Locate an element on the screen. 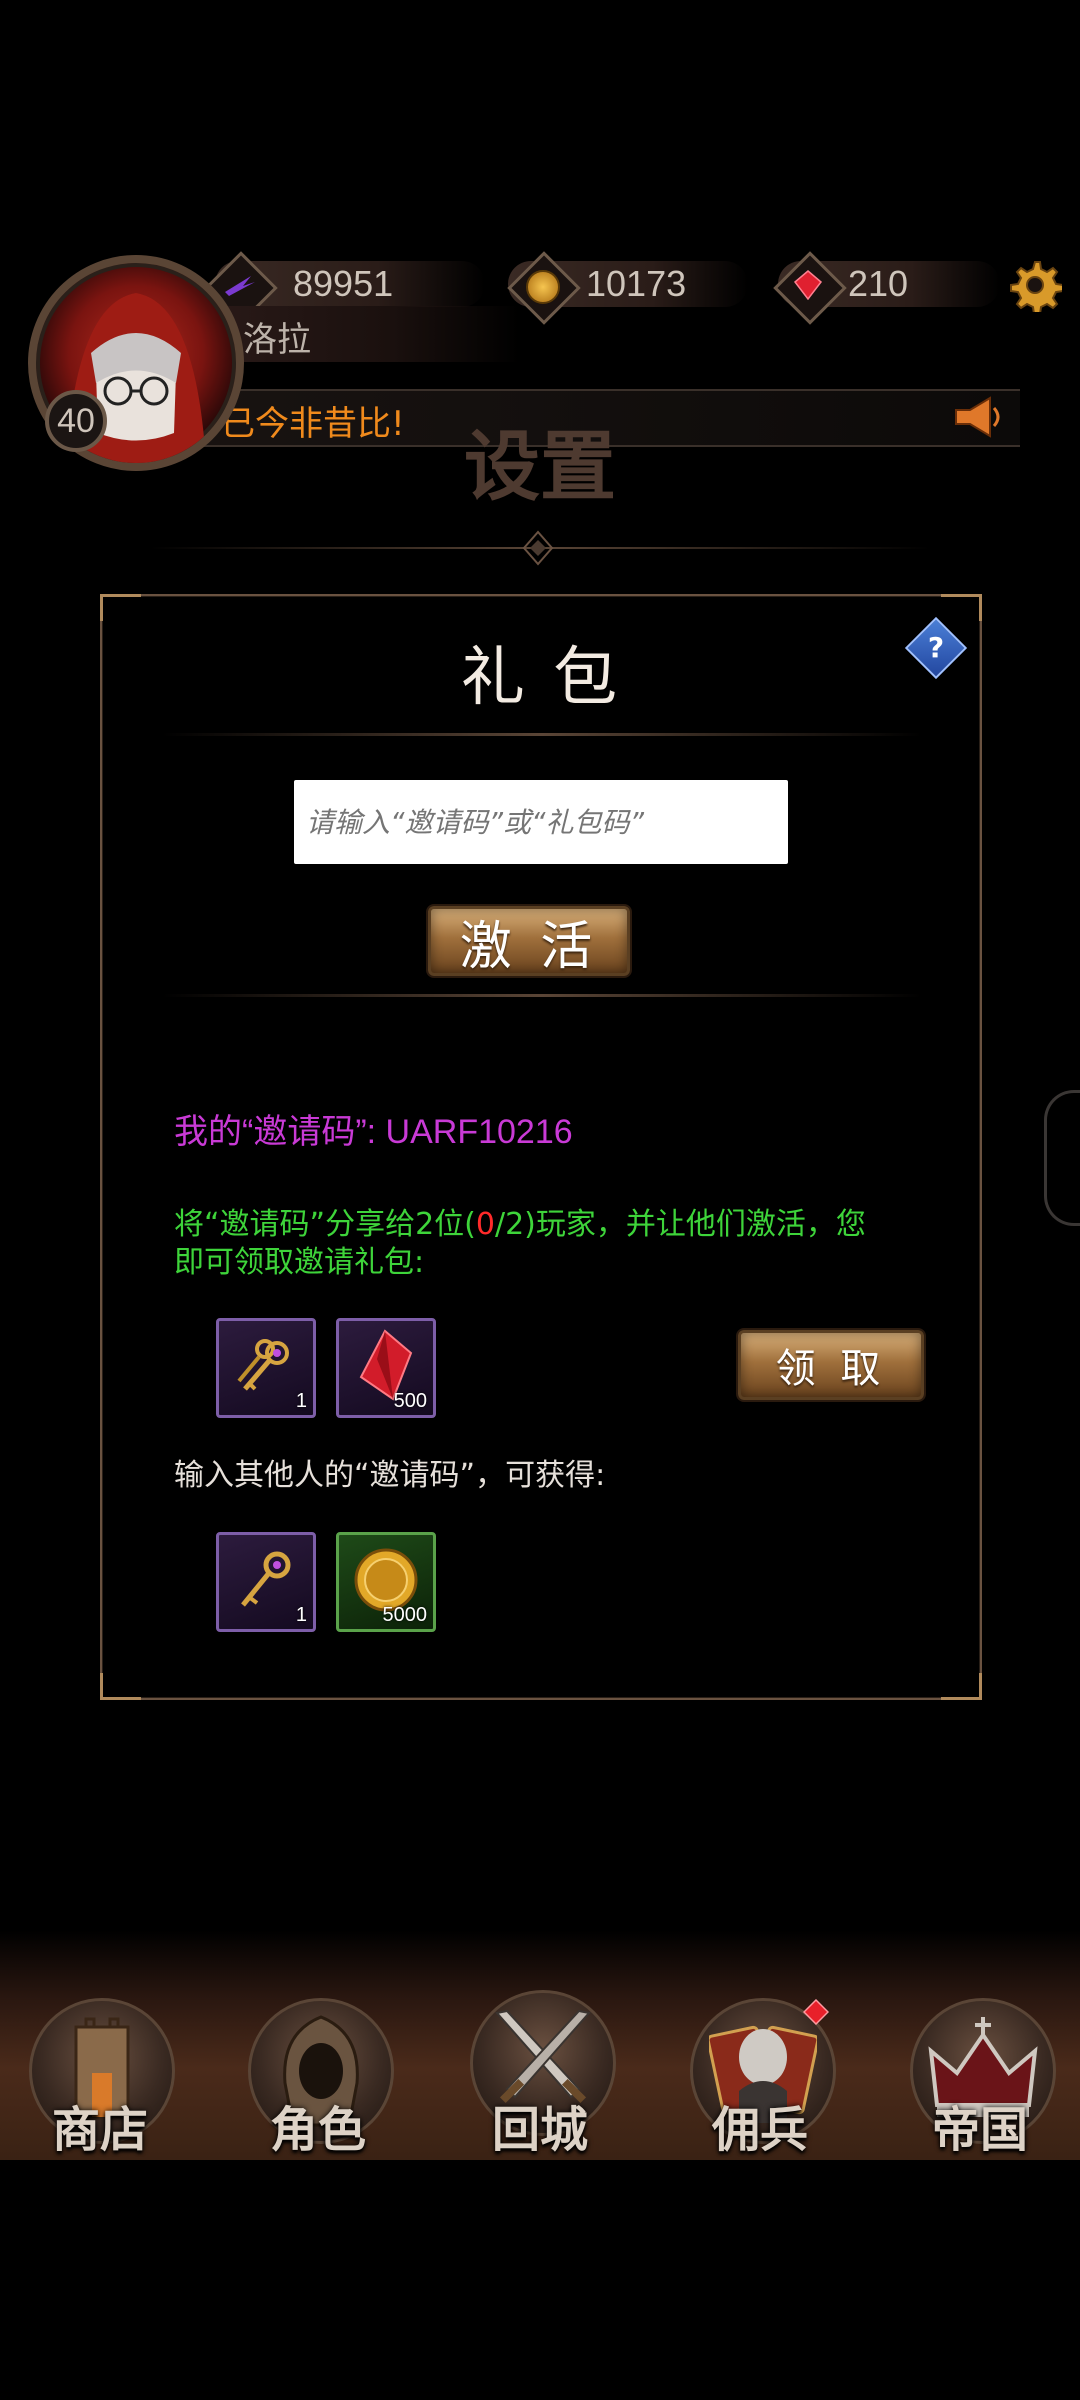 Image resolution: width=1080 pixels, height=2400 pixels. claim-button: 领 取 is located at coordinates (831, 1365).